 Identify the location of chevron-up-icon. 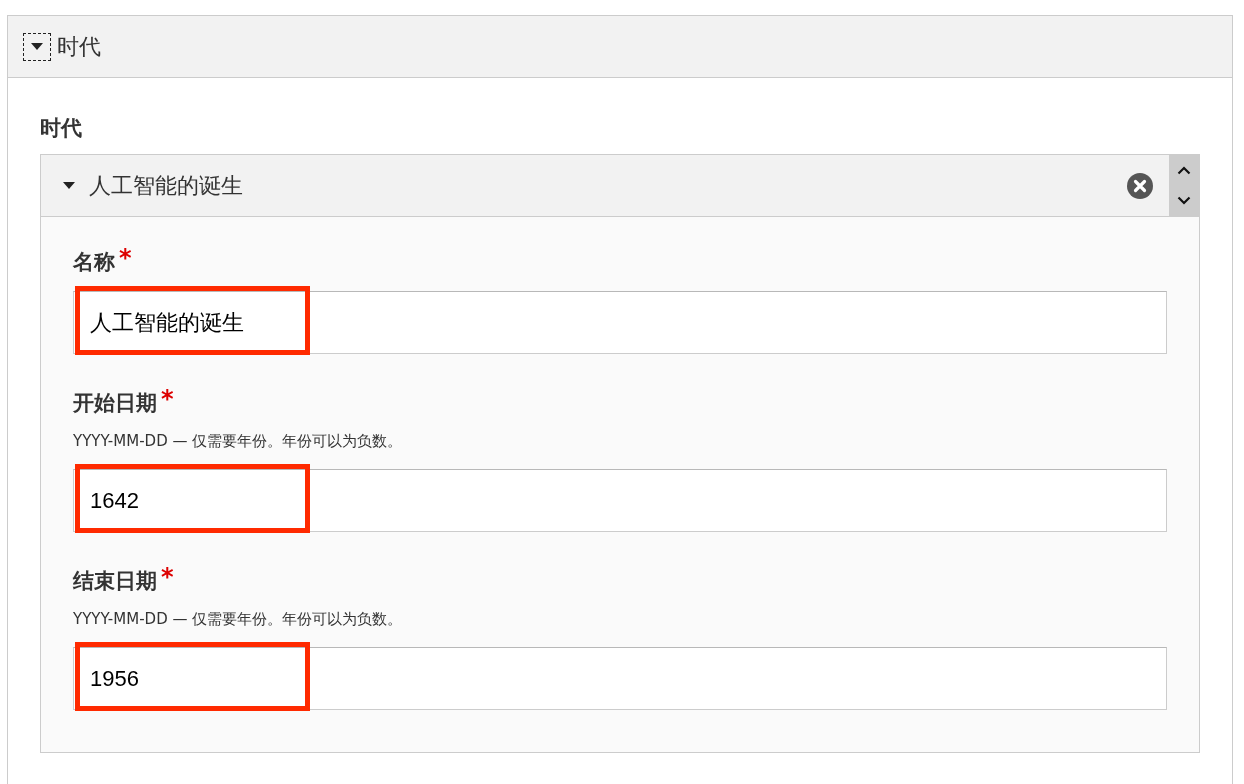
(1184, 170).